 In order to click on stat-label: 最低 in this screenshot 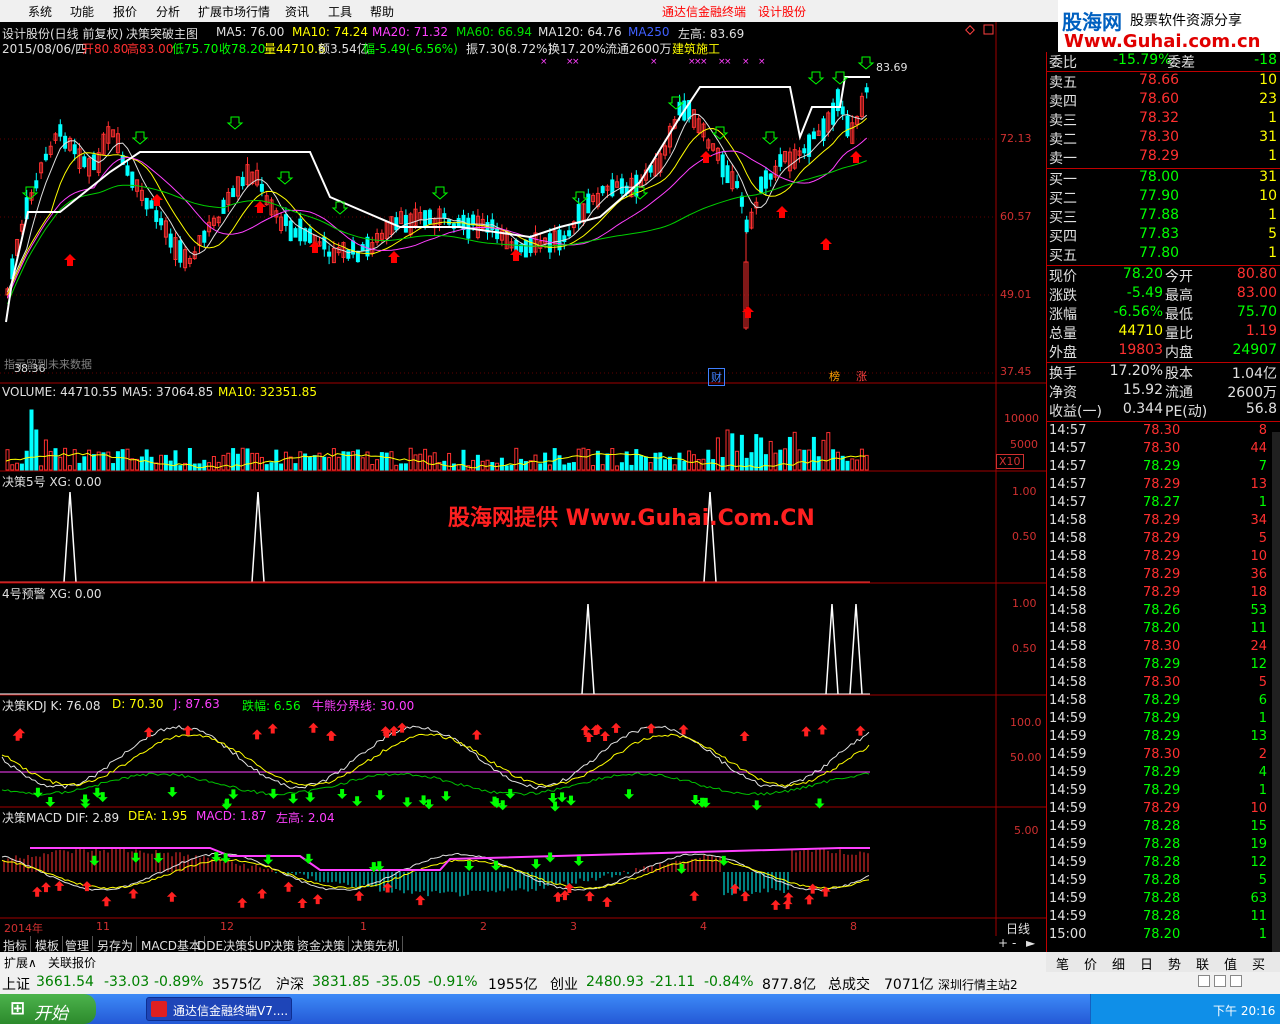, I will do `click(1179, 315)`.